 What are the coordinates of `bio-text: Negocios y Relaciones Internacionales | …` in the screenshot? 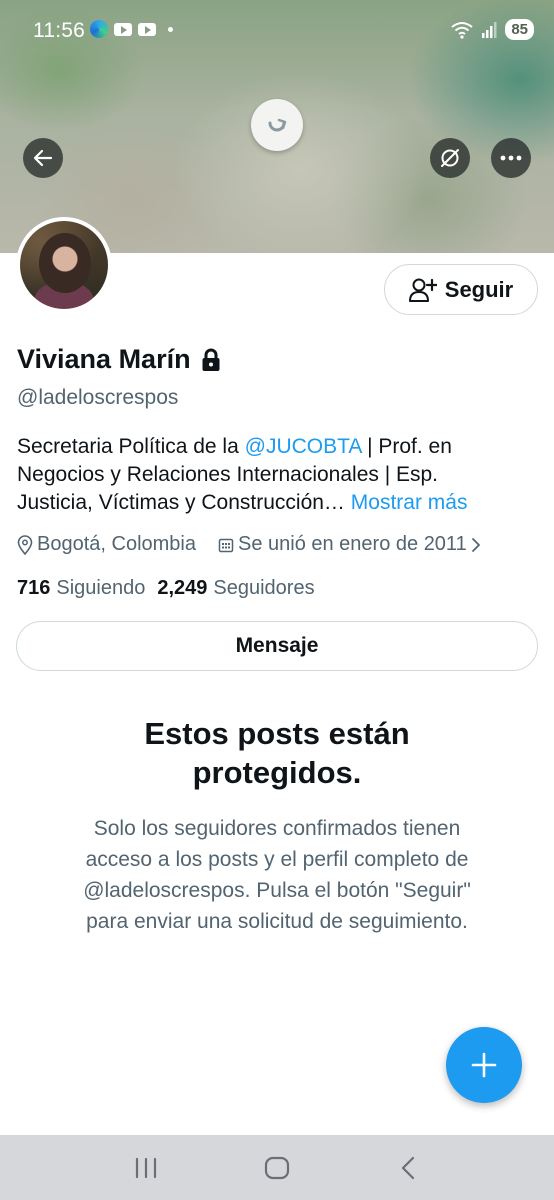 It's located at (228, 474).